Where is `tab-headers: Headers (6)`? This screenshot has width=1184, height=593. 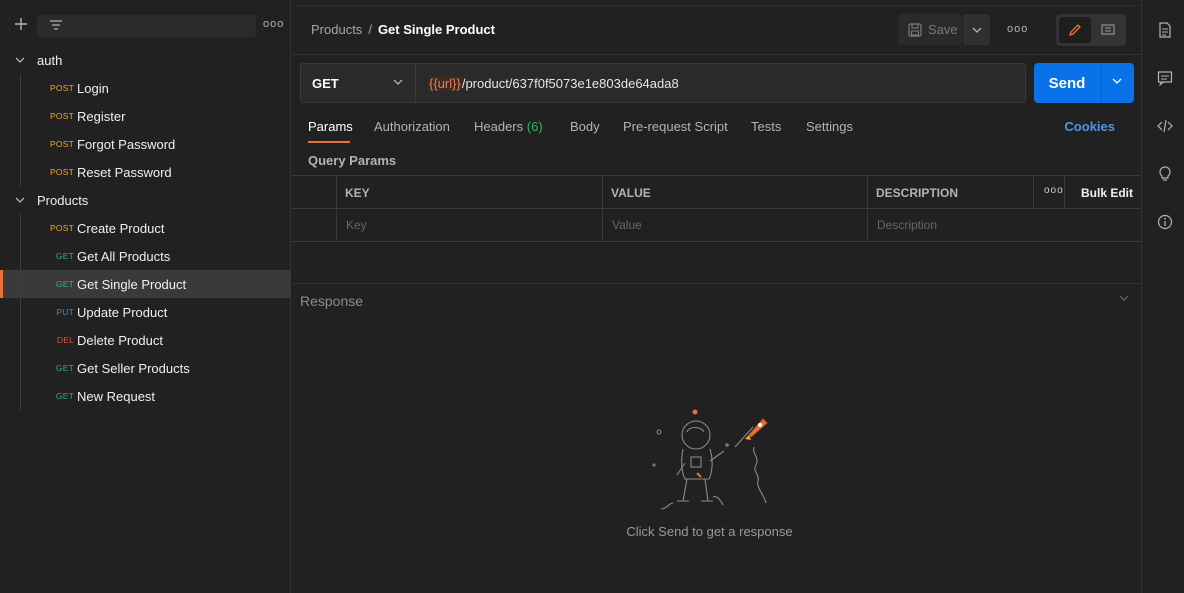
tab-headers: Headers (6) is located at coordinates (508, 126).